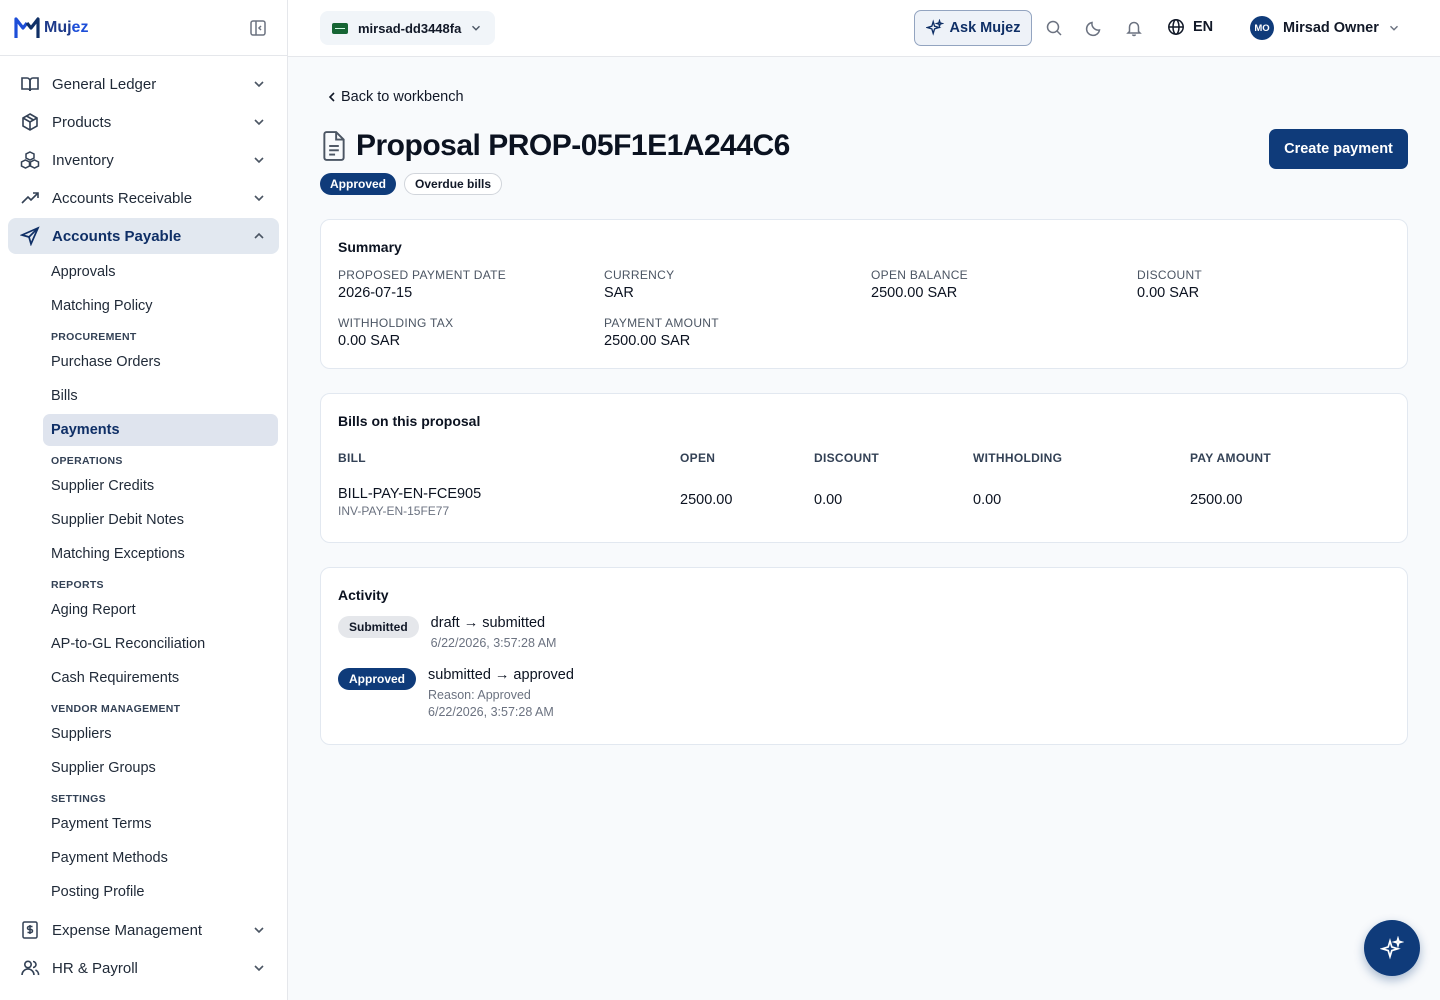  I want to click on sidebar-item-supplier-groups: Supplier Groups, so click(160, 768).